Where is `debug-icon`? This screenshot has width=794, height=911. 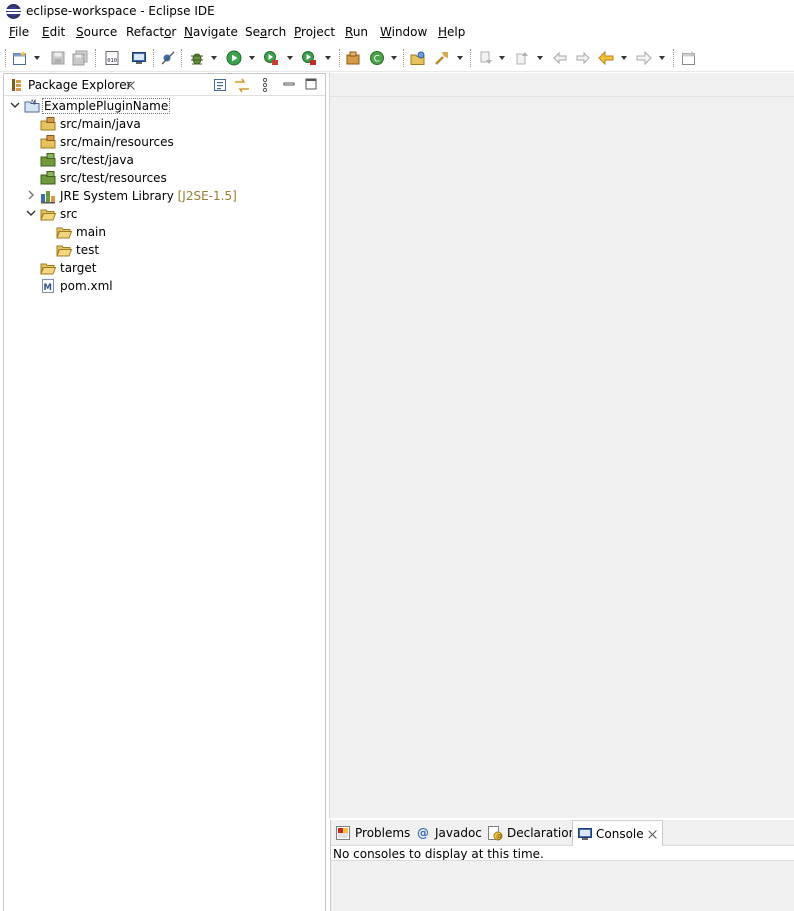
debug-icon is located at coordinates (197, 58).